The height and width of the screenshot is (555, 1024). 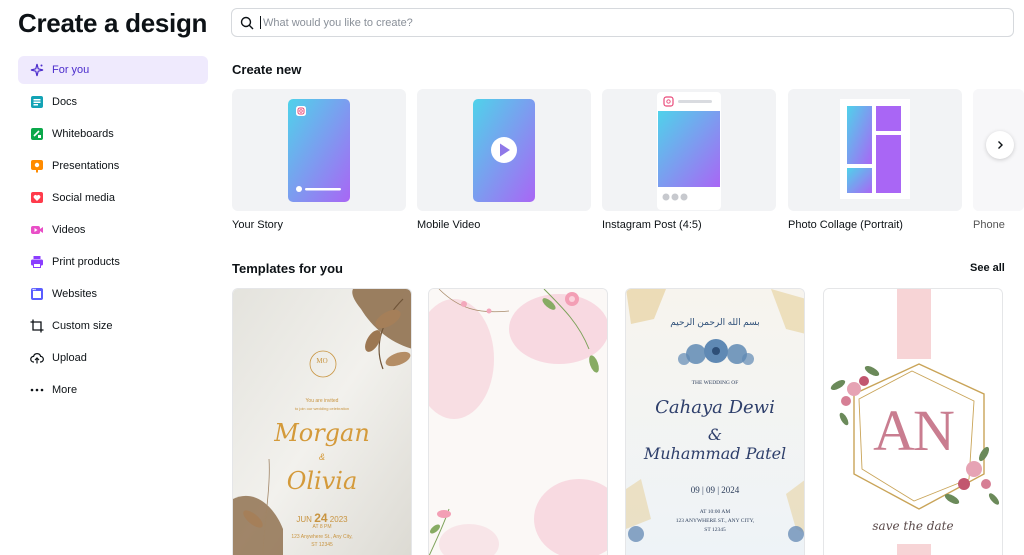 What do you see at coordinates (322, 527) in the screenshot?
I see `template-1-time: AT 8 PM` at bounding box center [322, 527].